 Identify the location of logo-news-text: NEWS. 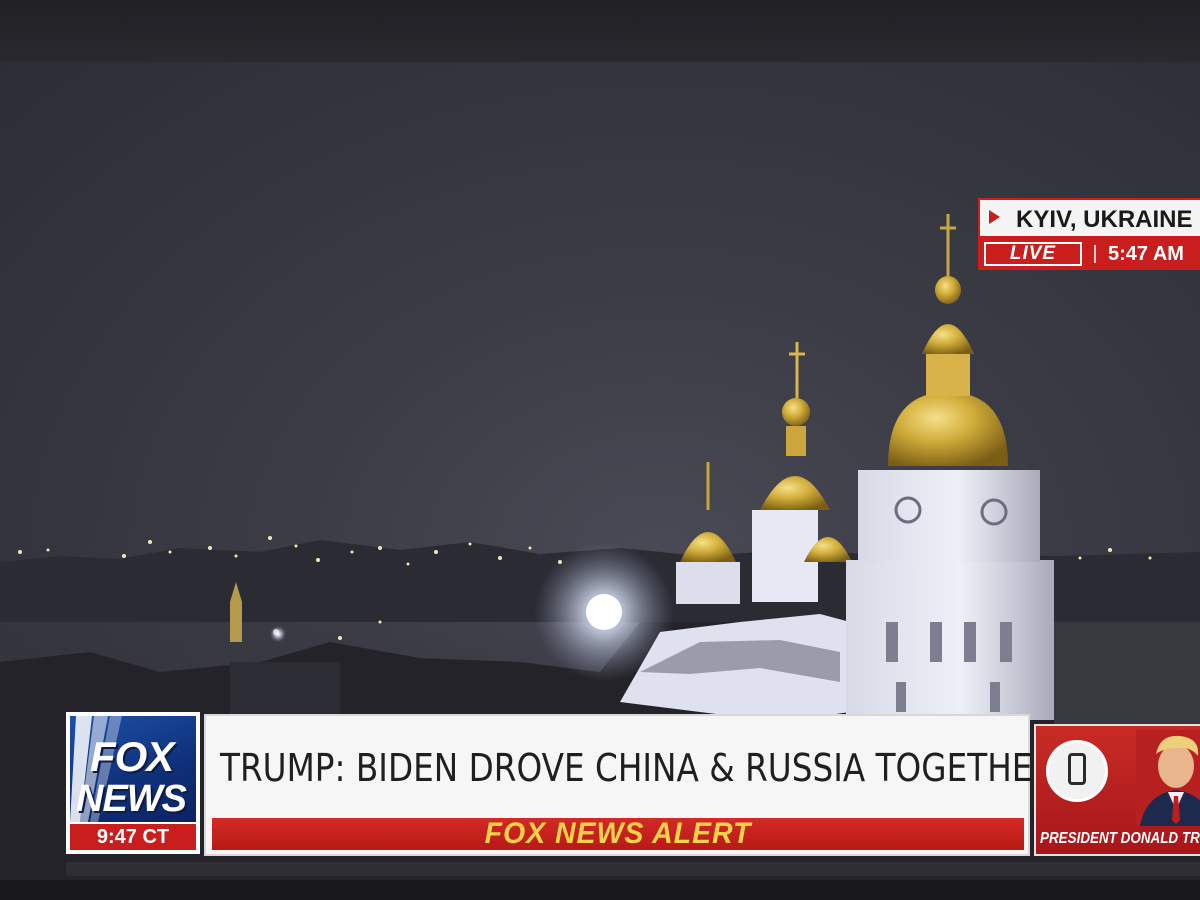
(131, 799).